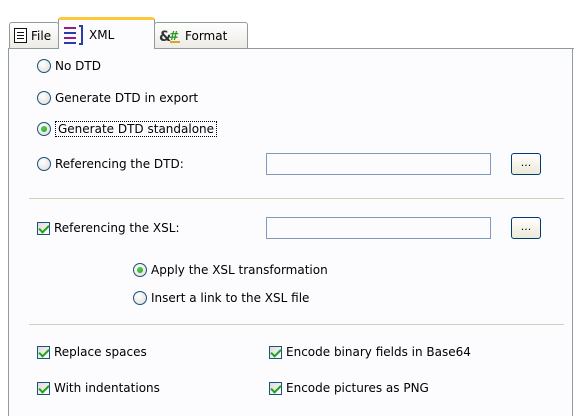 The image size is (574, 416). I want to click on separator-dtd, so click(296, 198).